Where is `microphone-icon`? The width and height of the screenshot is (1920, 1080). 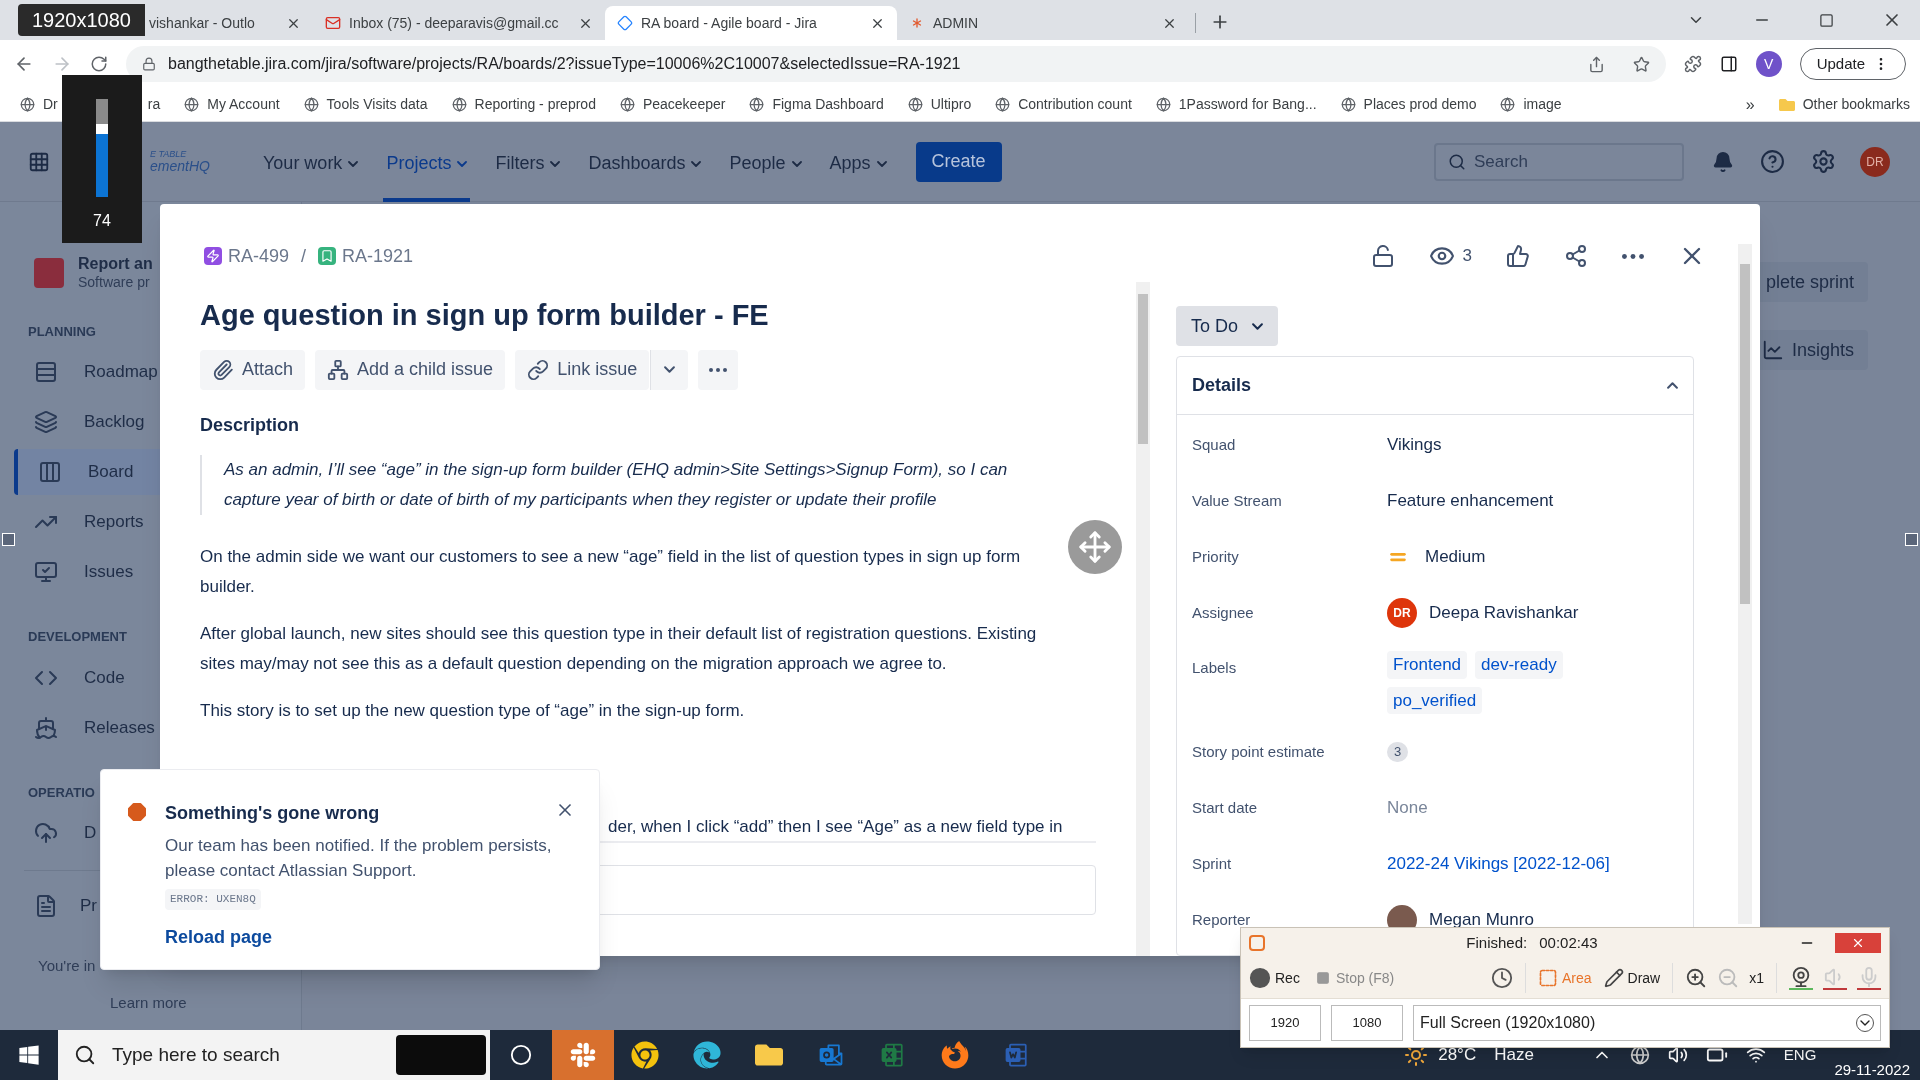 microphone-icon is located at coordinates (1869, 978).